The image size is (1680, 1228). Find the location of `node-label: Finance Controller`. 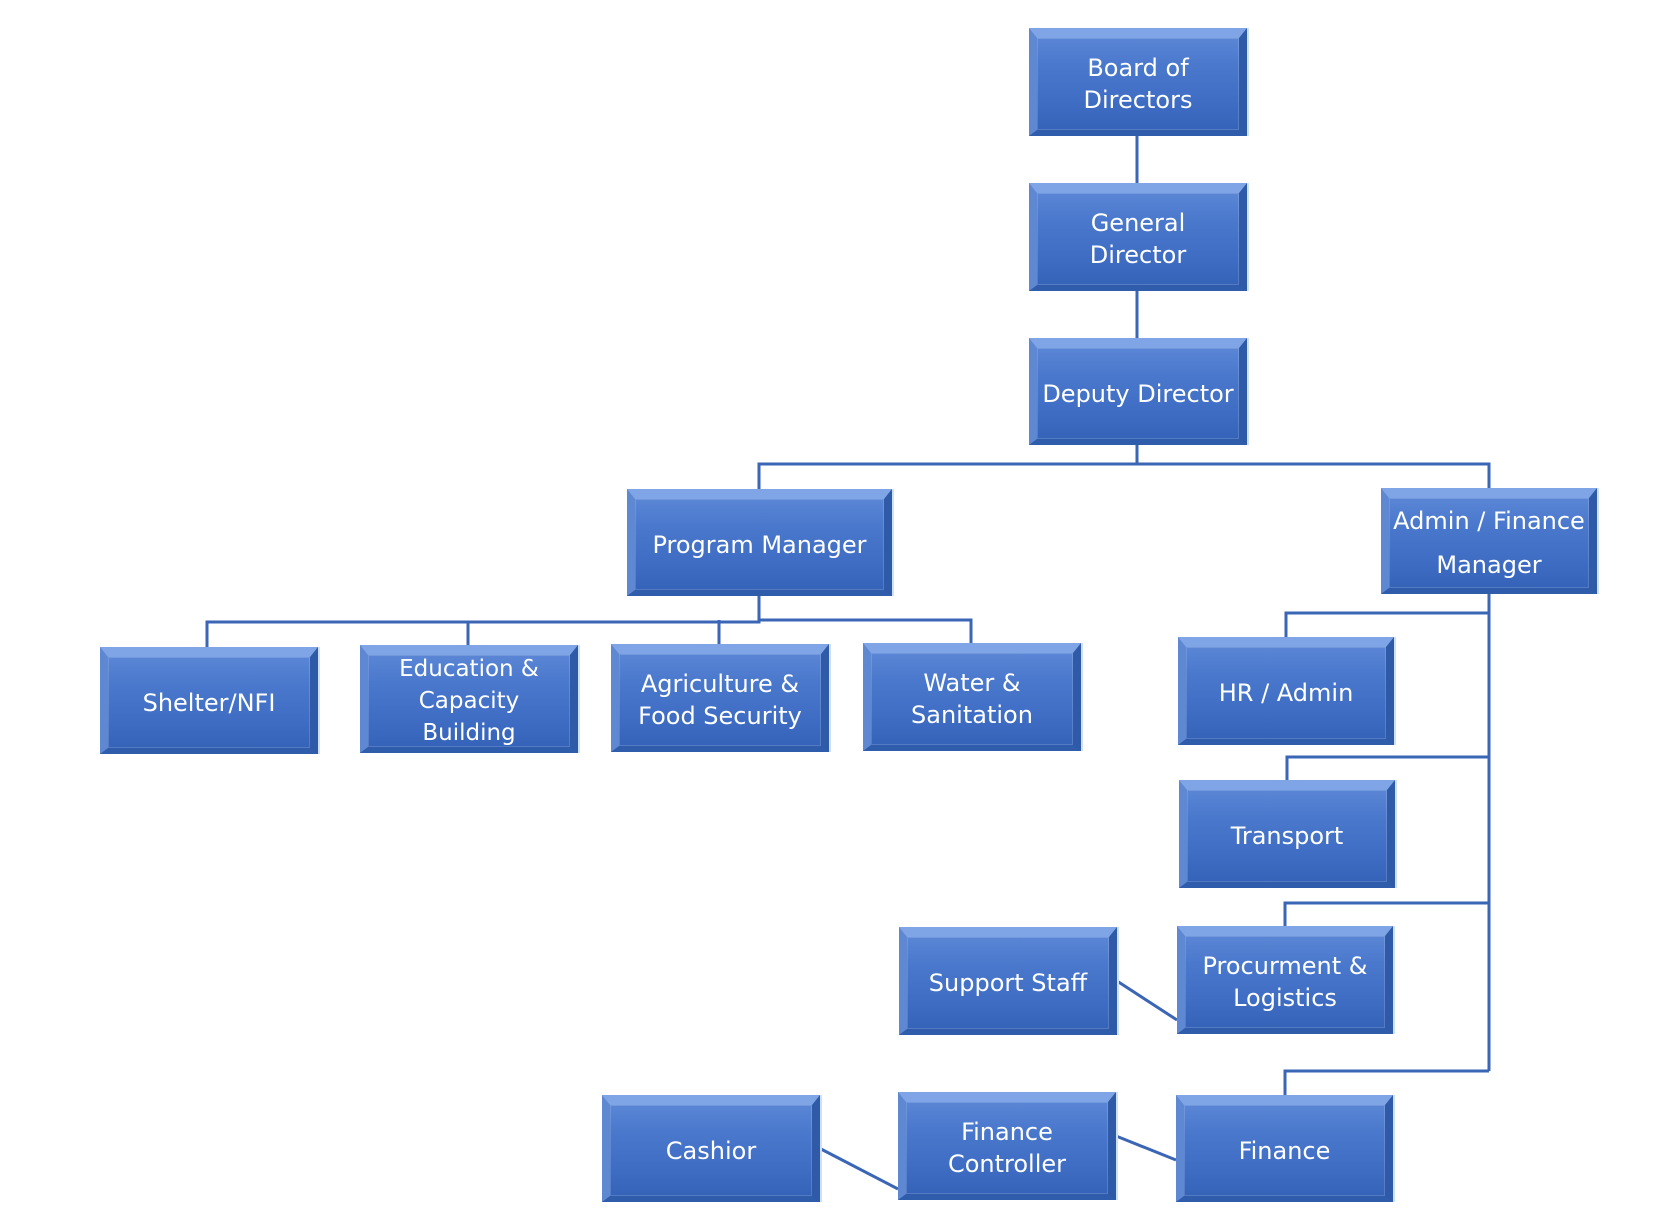

node-label: Finance Controller is located at coordinates (1007, 1148).